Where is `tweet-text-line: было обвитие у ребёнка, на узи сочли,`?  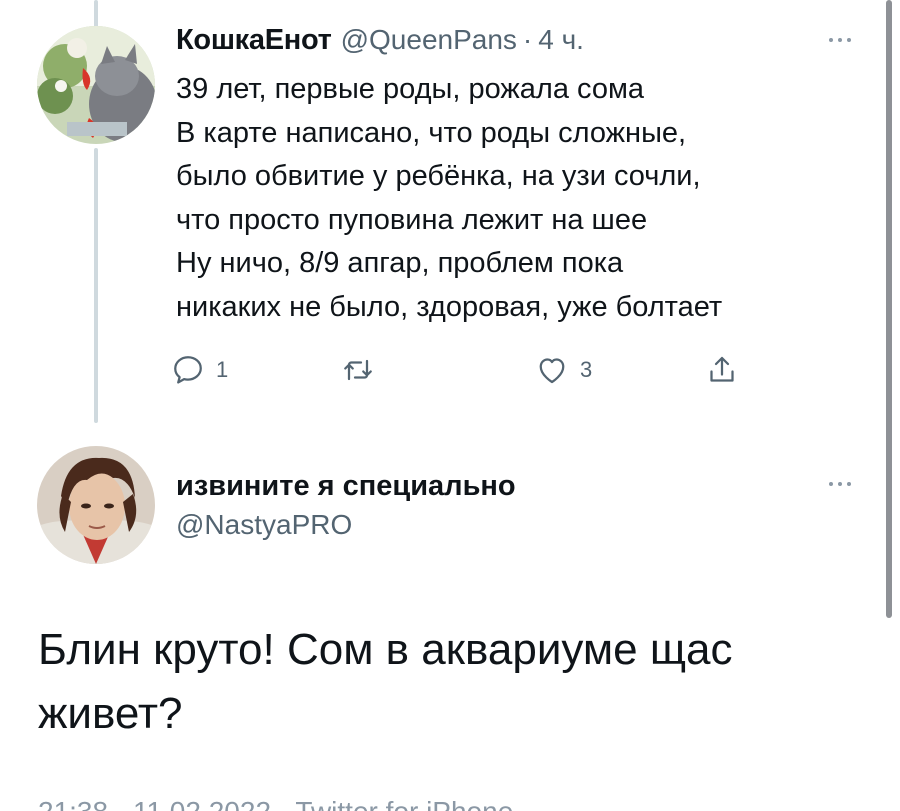 tweet-text-line: было обвитие у ребёнка, на узи сочли, is located at coordinates (438, 176).